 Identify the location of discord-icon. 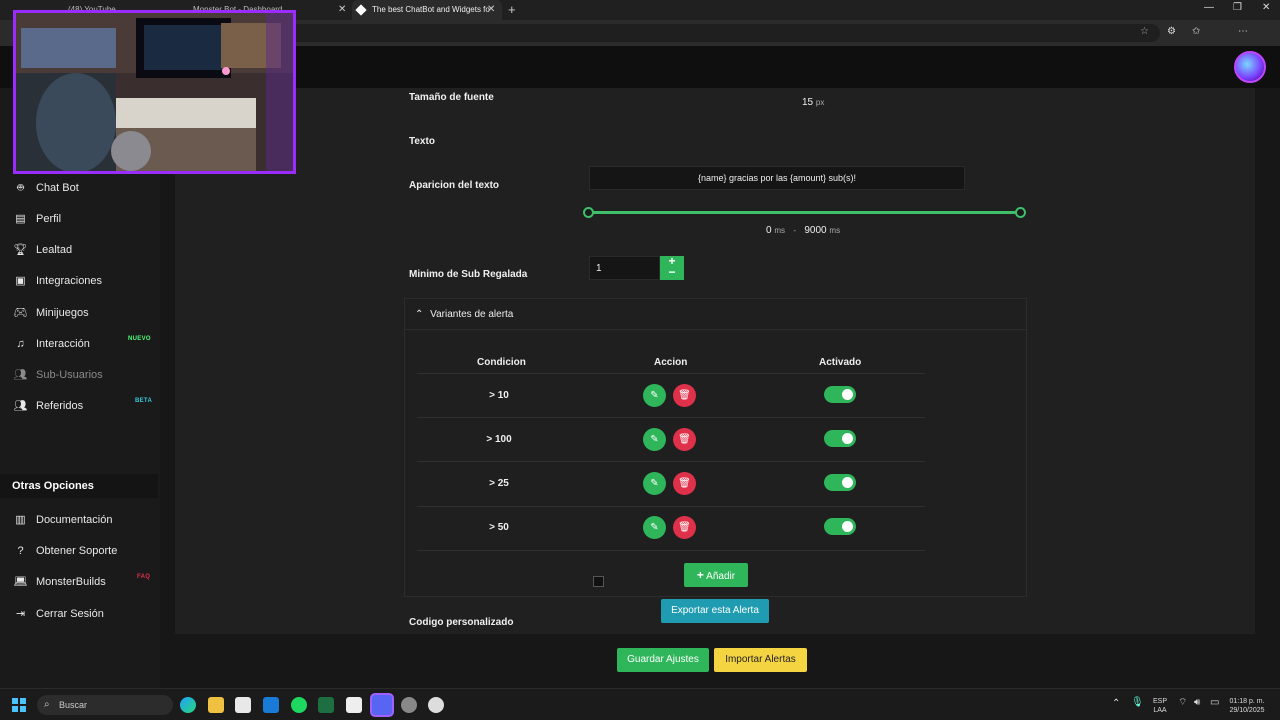
(382, 705).